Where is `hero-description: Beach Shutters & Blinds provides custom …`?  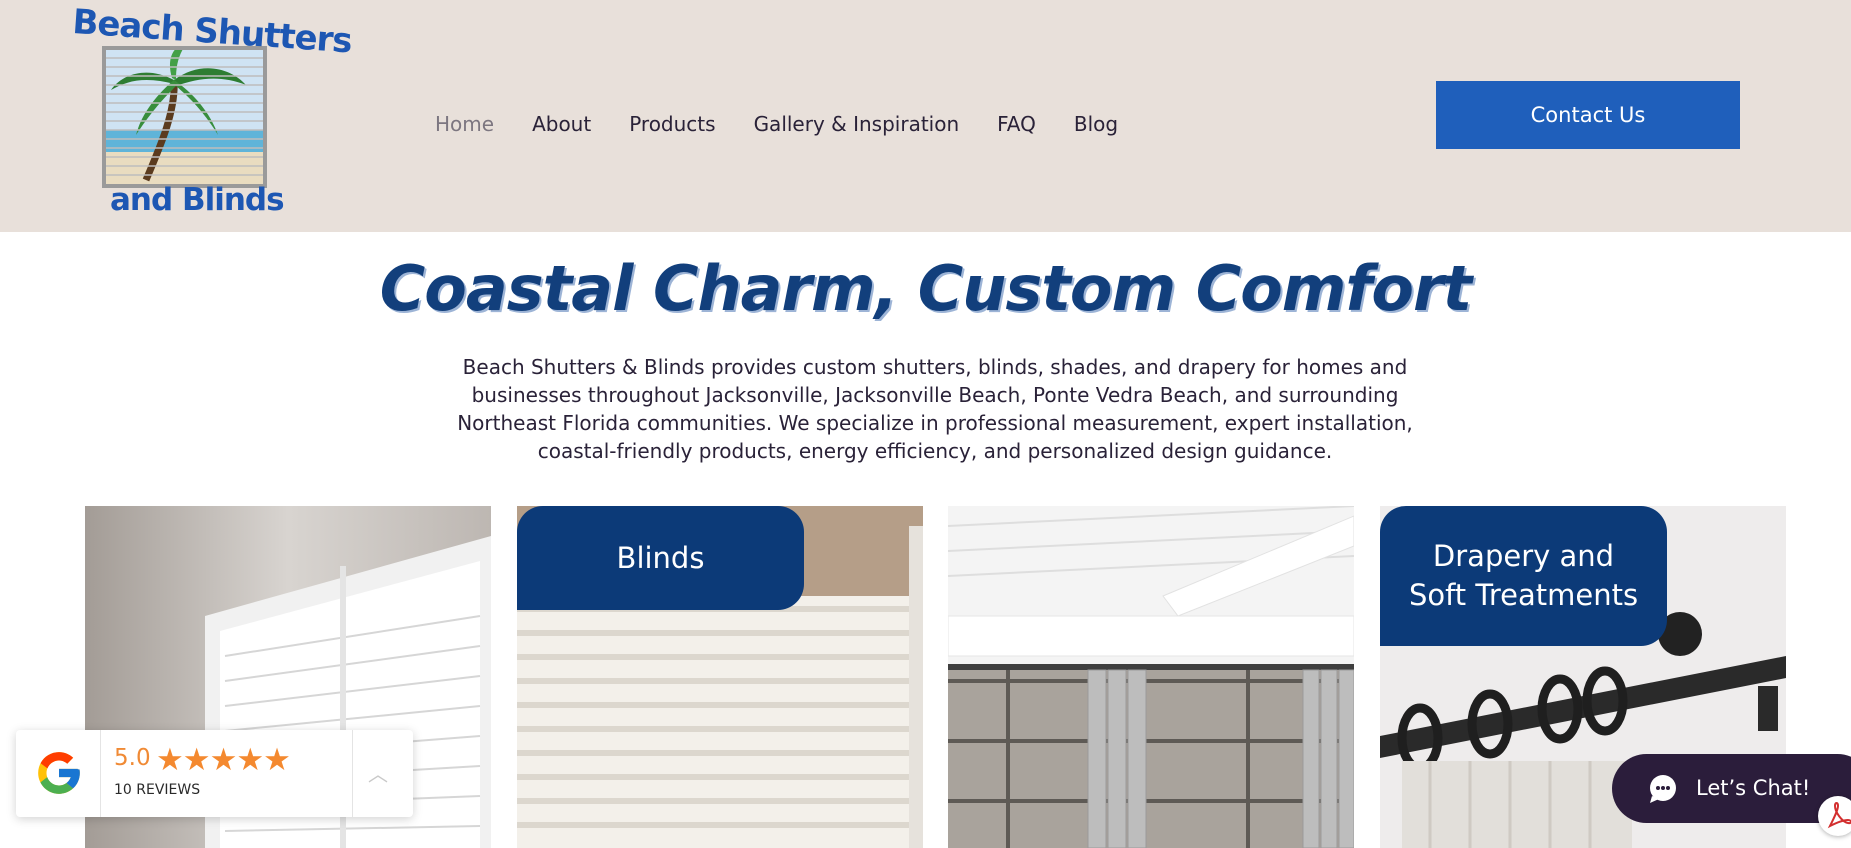 hero-description: Beach Shutters & Blinds provides custom … is located at coordinates (935, 409).